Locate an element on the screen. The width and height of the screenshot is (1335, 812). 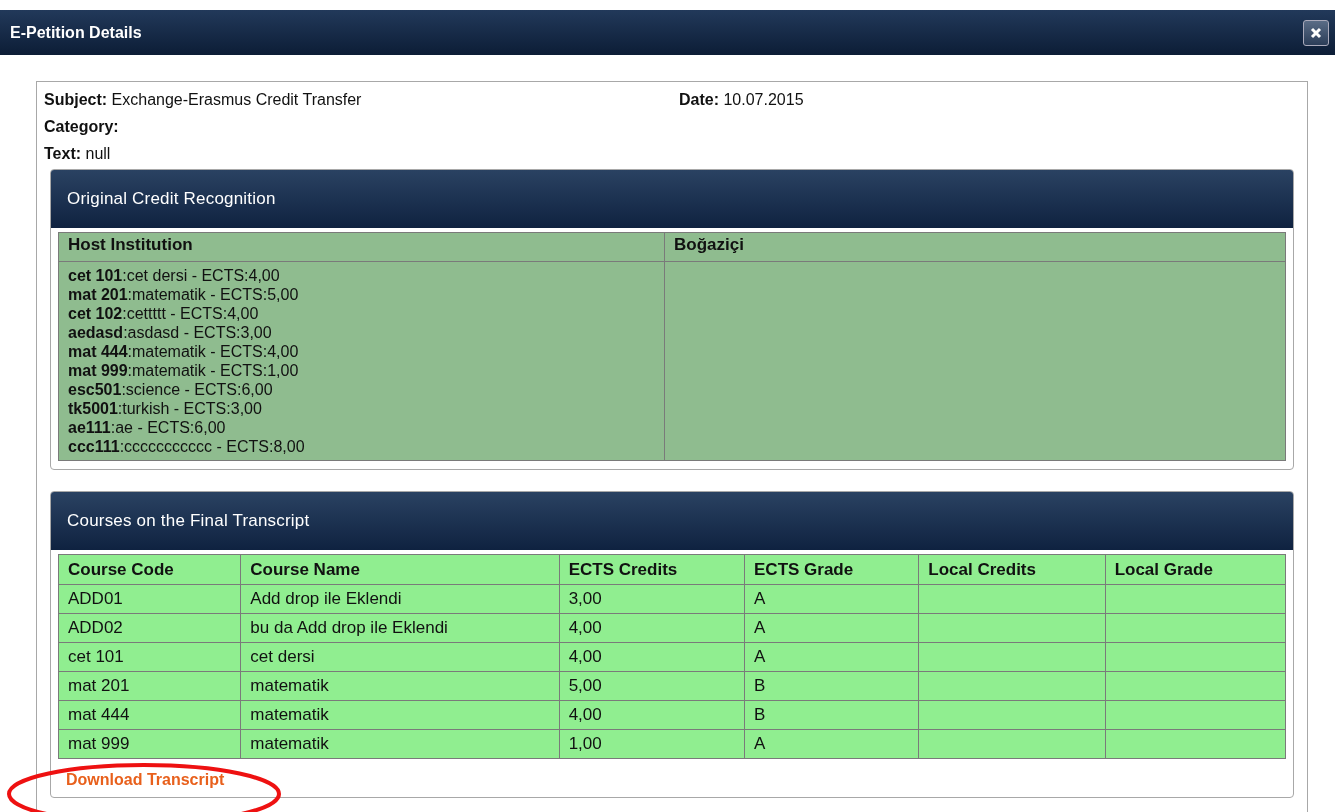
column-header: Course Code is located at coordinates (149, 569).